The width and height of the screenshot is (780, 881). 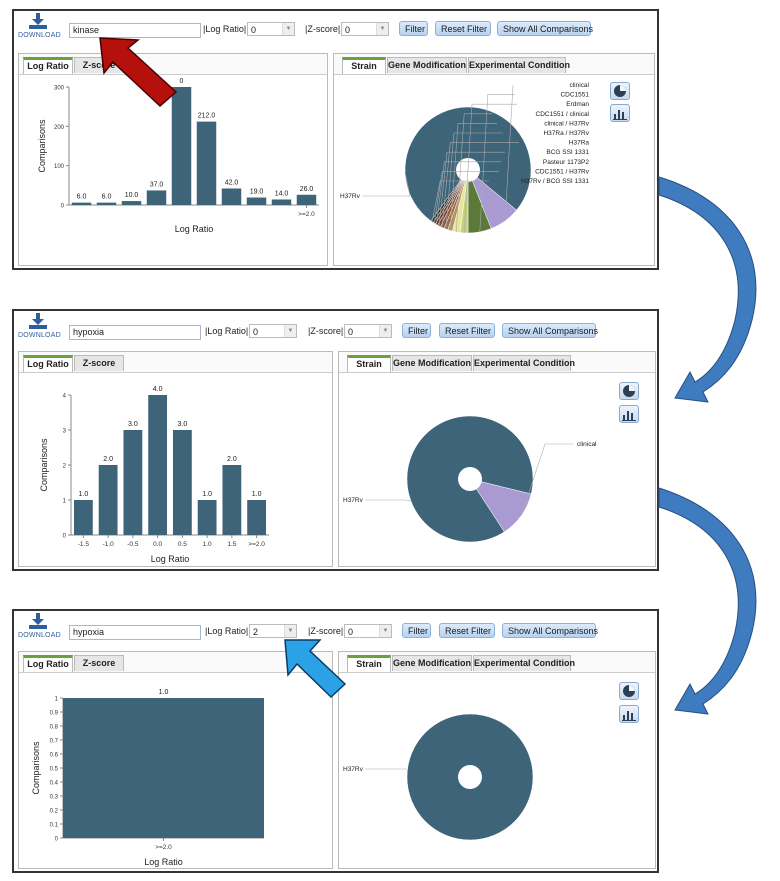 What do you see at coordinates (132, 195) in the screenshot?
I see `data-label: 10.0` at bounding box center [132, 195].